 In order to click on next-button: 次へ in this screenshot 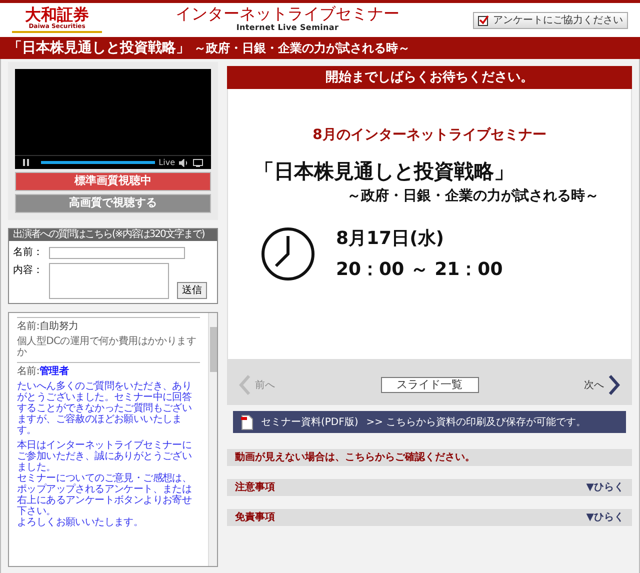, I will do `click(602, 385)`.